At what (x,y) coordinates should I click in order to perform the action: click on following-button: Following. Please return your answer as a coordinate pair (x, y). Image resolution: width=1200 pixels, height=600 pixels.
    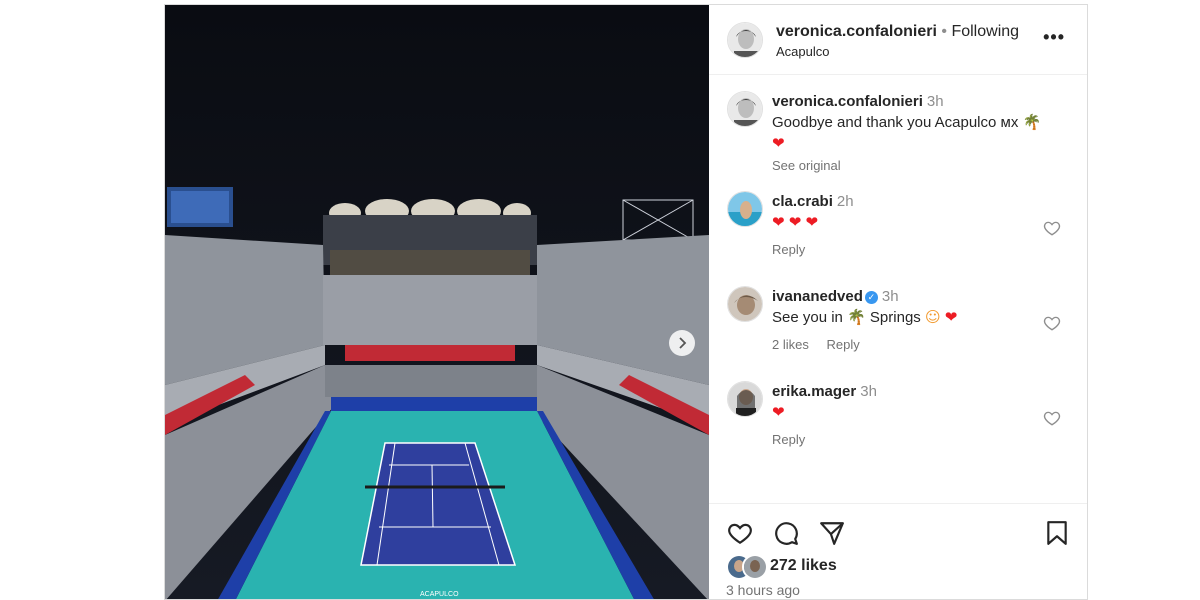
    Looking at the image, I should click on (985, 31).